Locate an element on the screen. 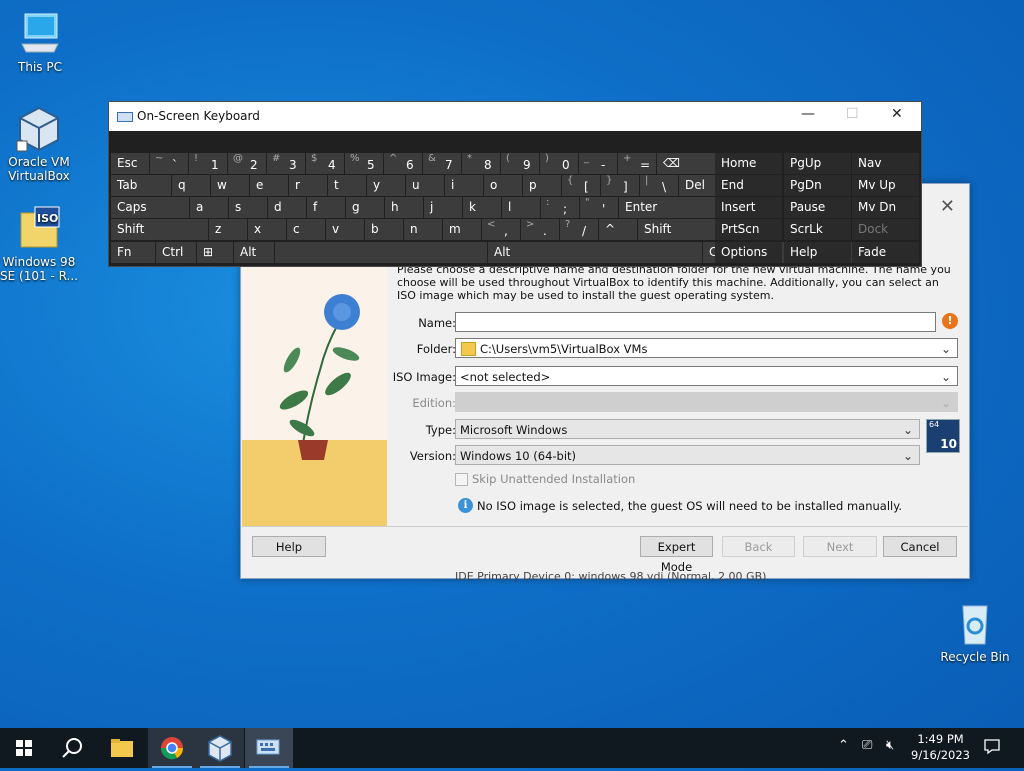  key-1-0: Tab is located at coordinates (141, 185).